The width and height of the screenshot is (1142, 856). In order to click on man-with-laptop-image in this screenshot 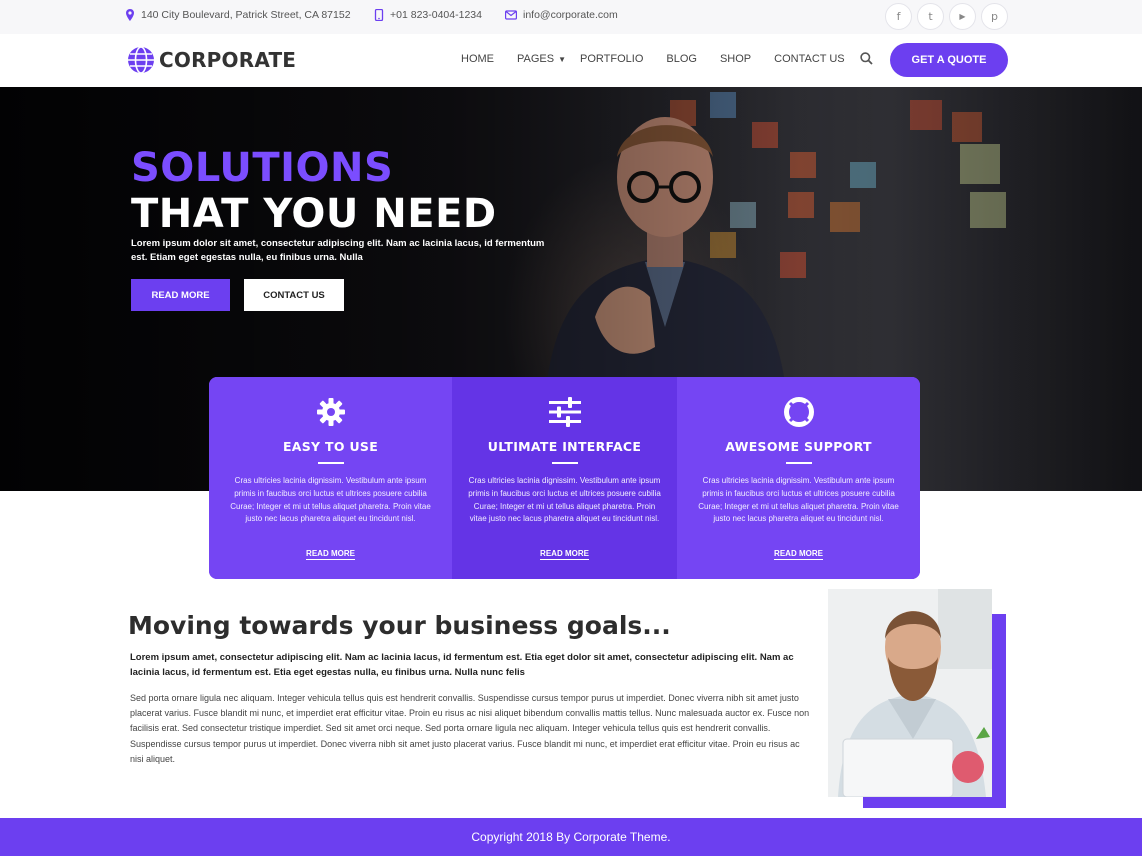, I will do `click(910, 693)`.